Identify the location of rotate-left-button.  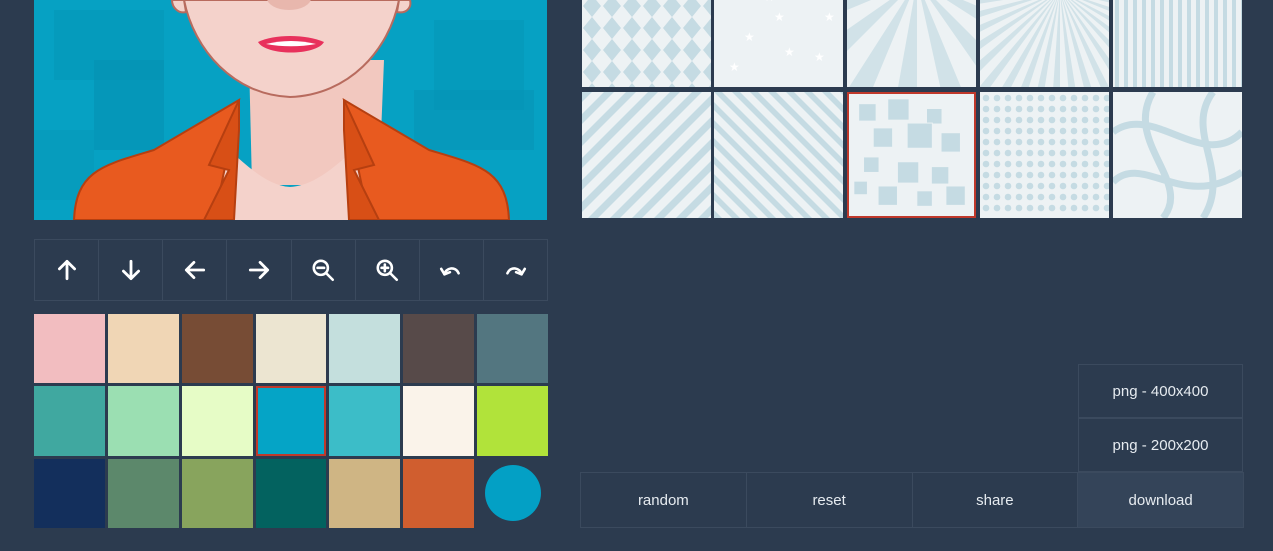
(451, 270).